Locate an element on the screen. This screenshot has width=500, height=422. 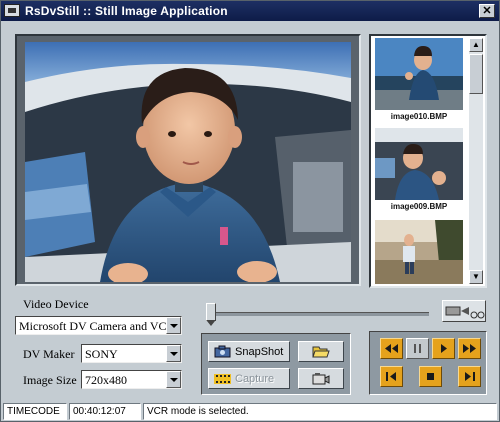
step-back-icon is located at coordinates (391, 376).